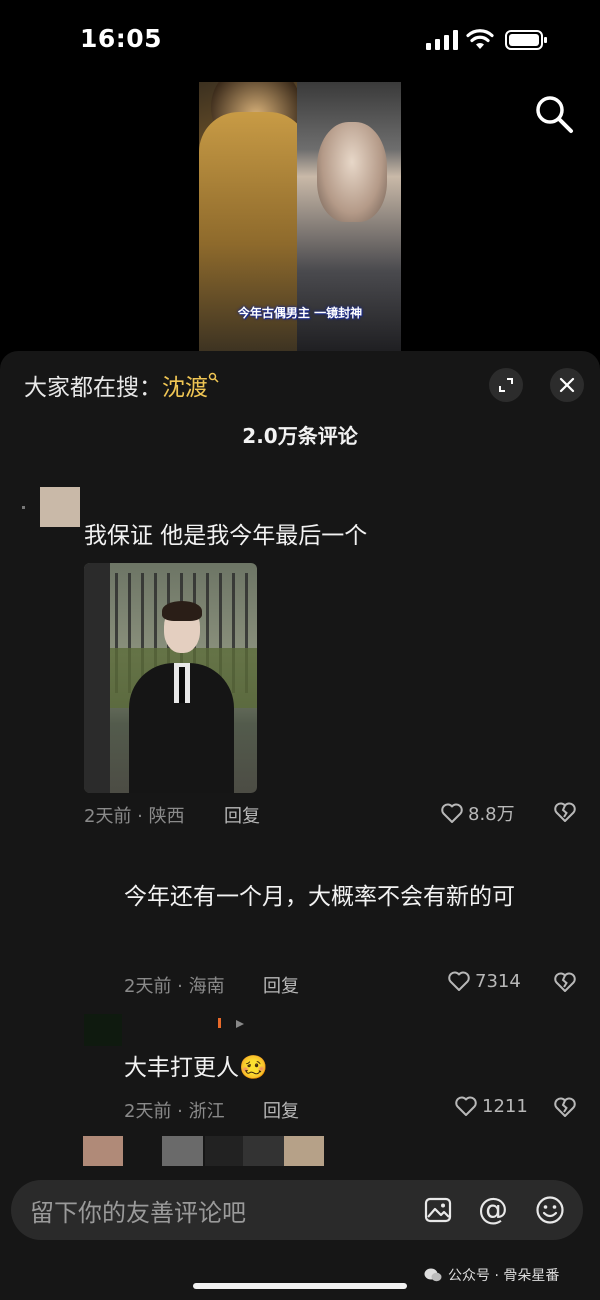 The image size is (600, 1300). What do you see at coordinates (226, 536) in the screenshot?
I see `comment-text: 我保证 他是我今年最后一个` at bounding box center [226, 536].